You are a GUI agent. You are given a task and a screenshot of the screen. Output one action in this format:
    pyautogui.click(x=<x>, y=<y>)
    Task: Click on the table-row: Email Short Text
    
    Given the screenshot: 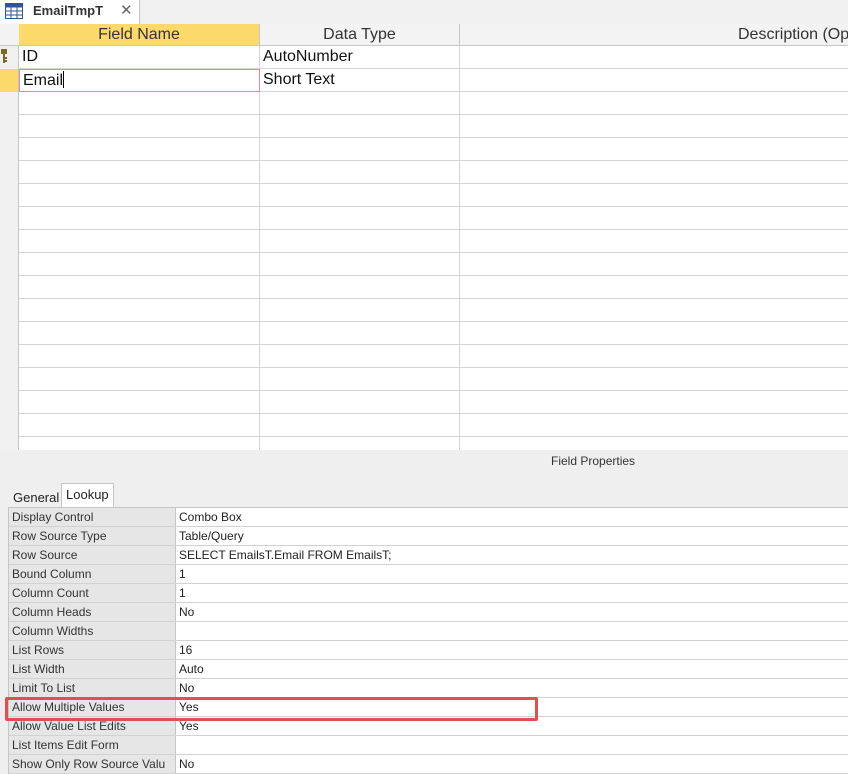 What is the action you would take?
    pyautogui.click(x=424, y=80)
    